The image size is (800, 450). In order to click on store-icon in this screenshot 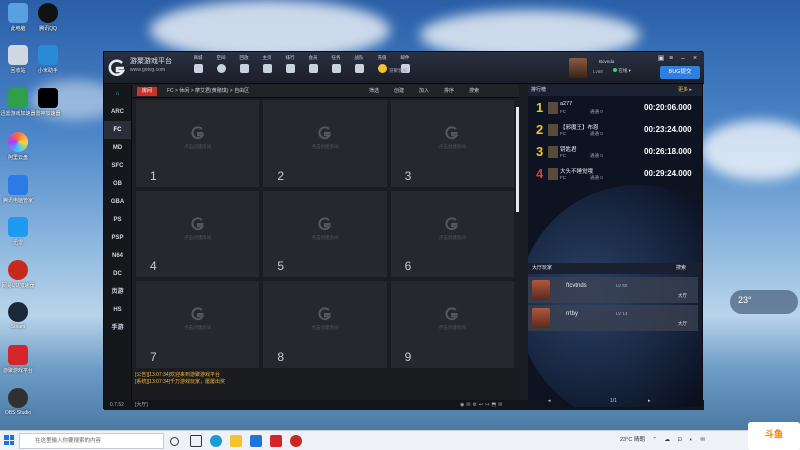, I will do `click(256, 441)`.